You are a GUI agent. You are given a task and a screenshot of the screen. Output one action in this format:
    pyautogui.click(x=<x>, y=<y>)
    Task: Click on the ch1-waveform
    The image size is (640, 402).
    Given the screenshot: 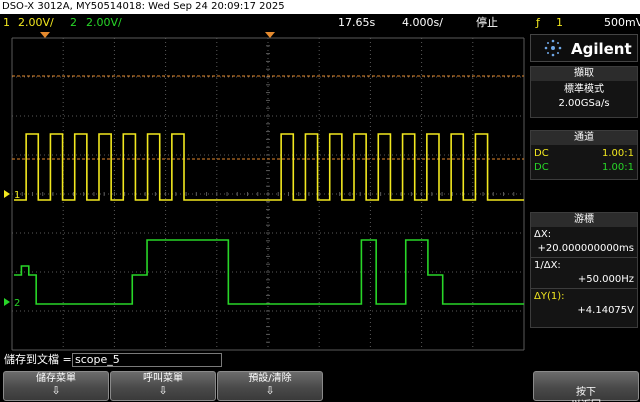 What is the action you would take?
    pyautogui.click(x=269, y=167)
    